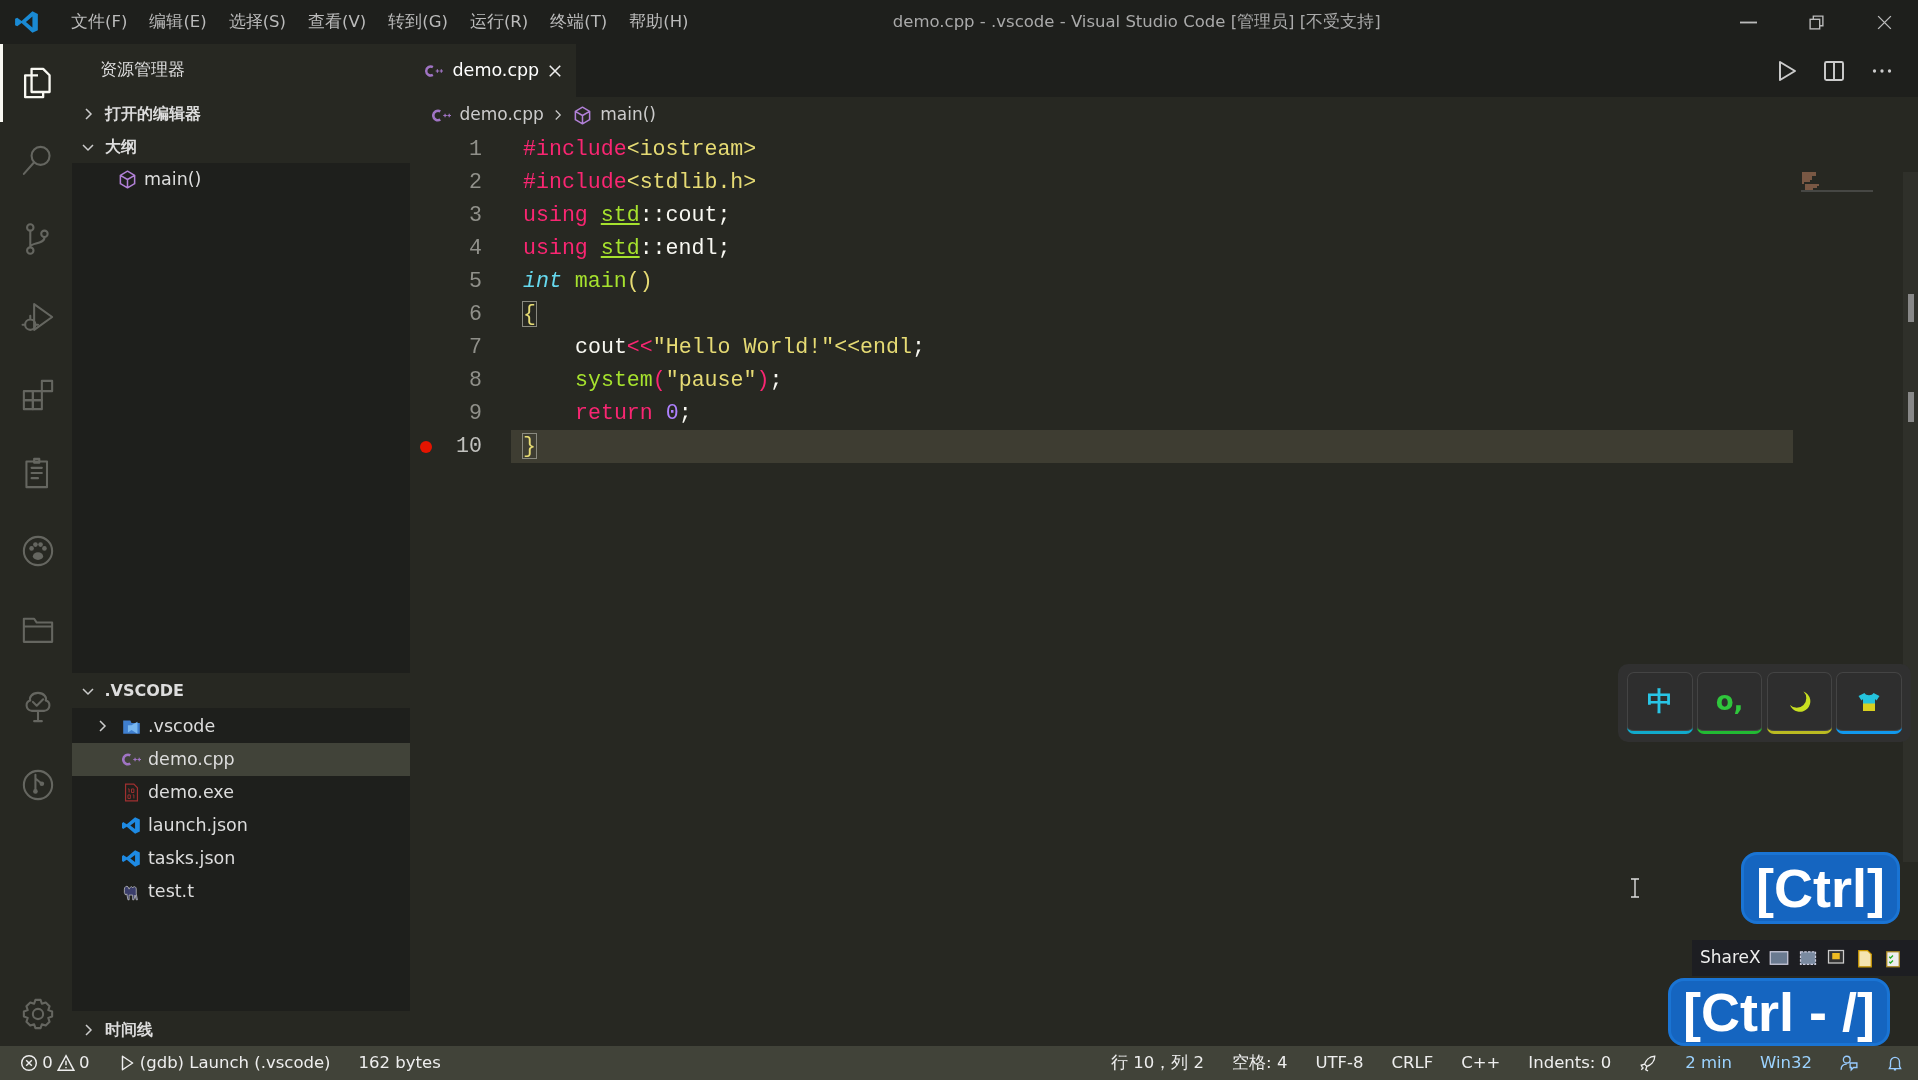 The height and width of the screenshot is (1080, 1918). Describe the element at coordinates (640, 149) in the screenshot. I see `code-line: #include<iostream>` at that location.